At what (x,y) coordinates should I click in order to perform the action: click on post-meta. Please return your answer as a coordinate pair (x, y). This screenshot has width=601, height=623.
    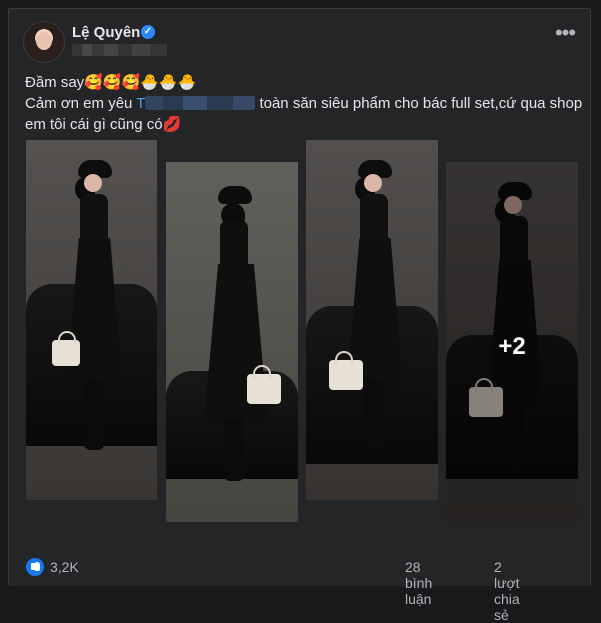
    Looking at the image, I should click on (119, 50).